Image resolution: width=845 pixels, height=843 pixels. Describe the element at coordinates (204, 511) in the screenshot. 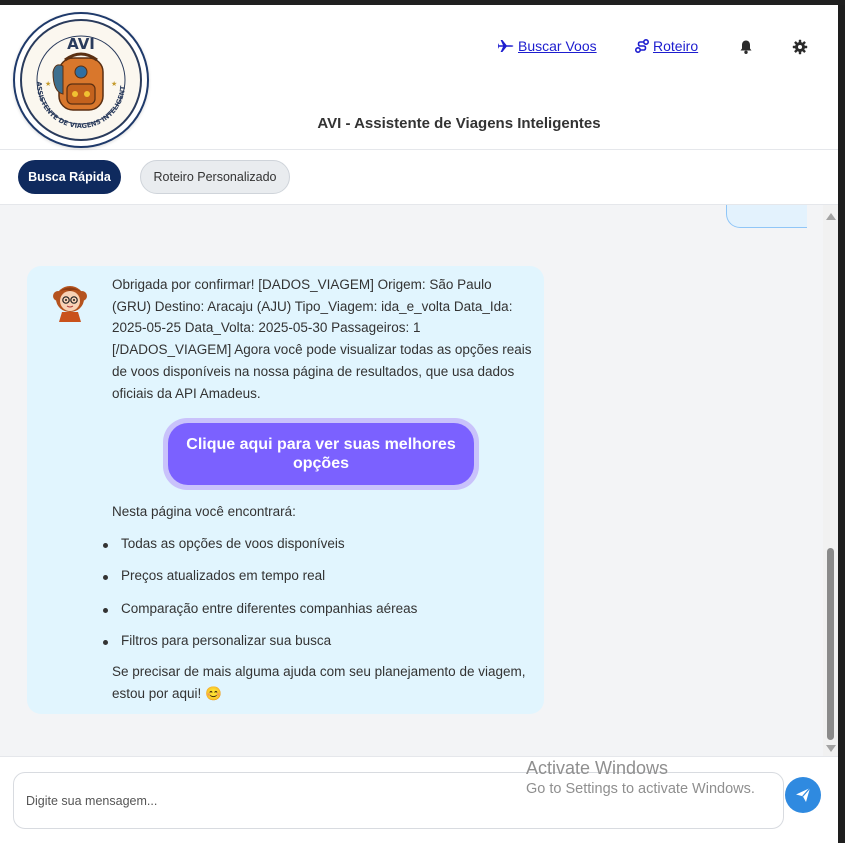

I see `list-intro: Nesta página você encontrará:` at that location.